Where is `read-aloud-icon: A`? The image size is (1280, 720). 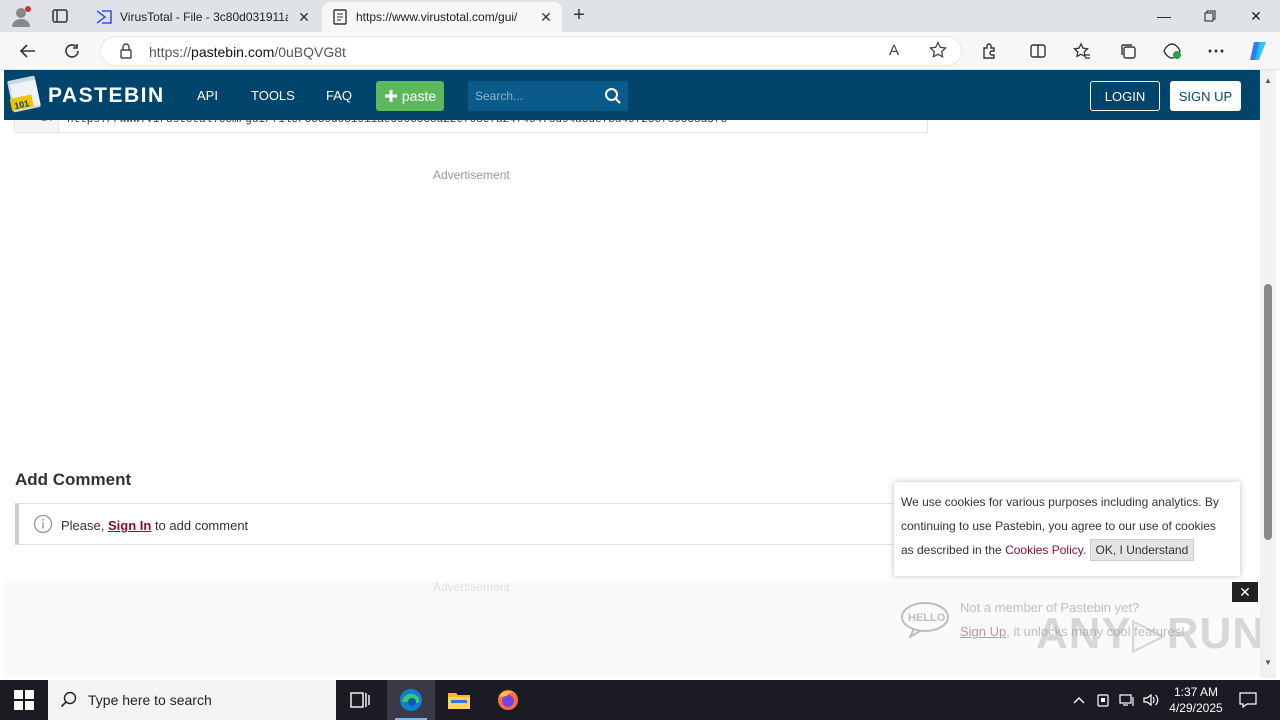 read-aloud-icon: A is located at coordinates (894, 50).